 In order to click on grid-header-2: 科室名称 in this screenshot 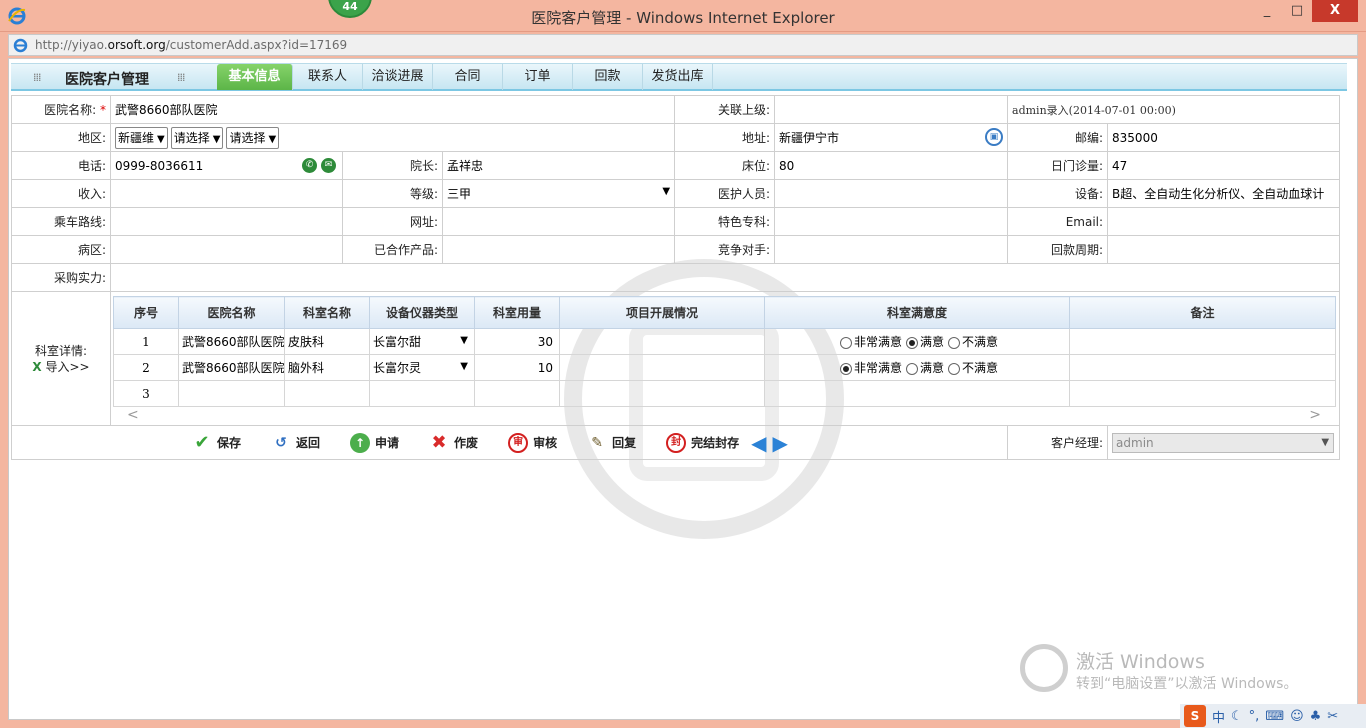, I will do `click(327, 312)`.